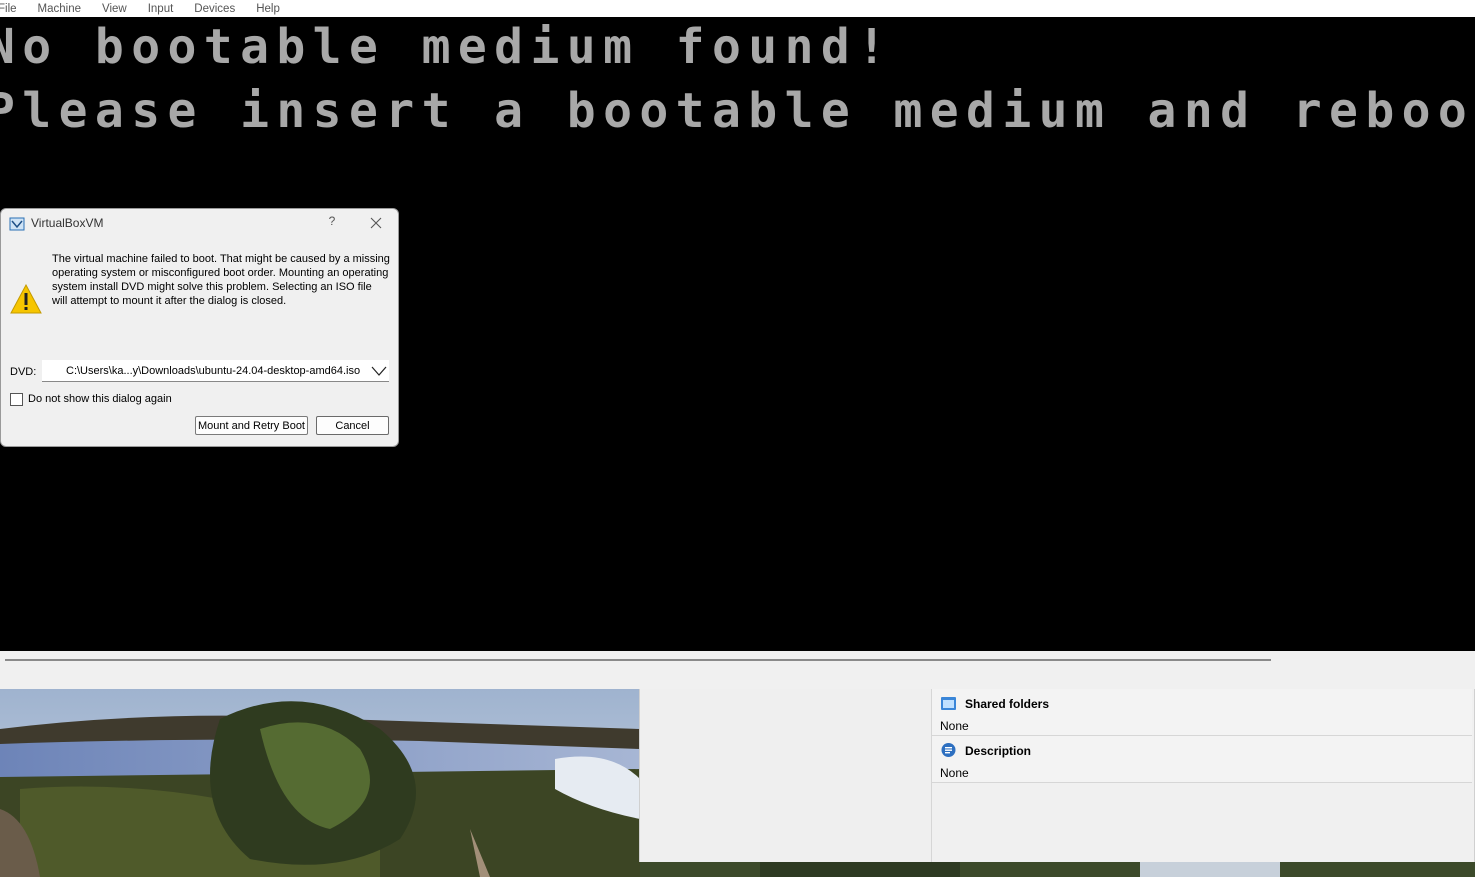  What do you see at coordinates (1202, 759) in the screenshot?
I see `description-section: Description None` at bounding box center [1202, 759].